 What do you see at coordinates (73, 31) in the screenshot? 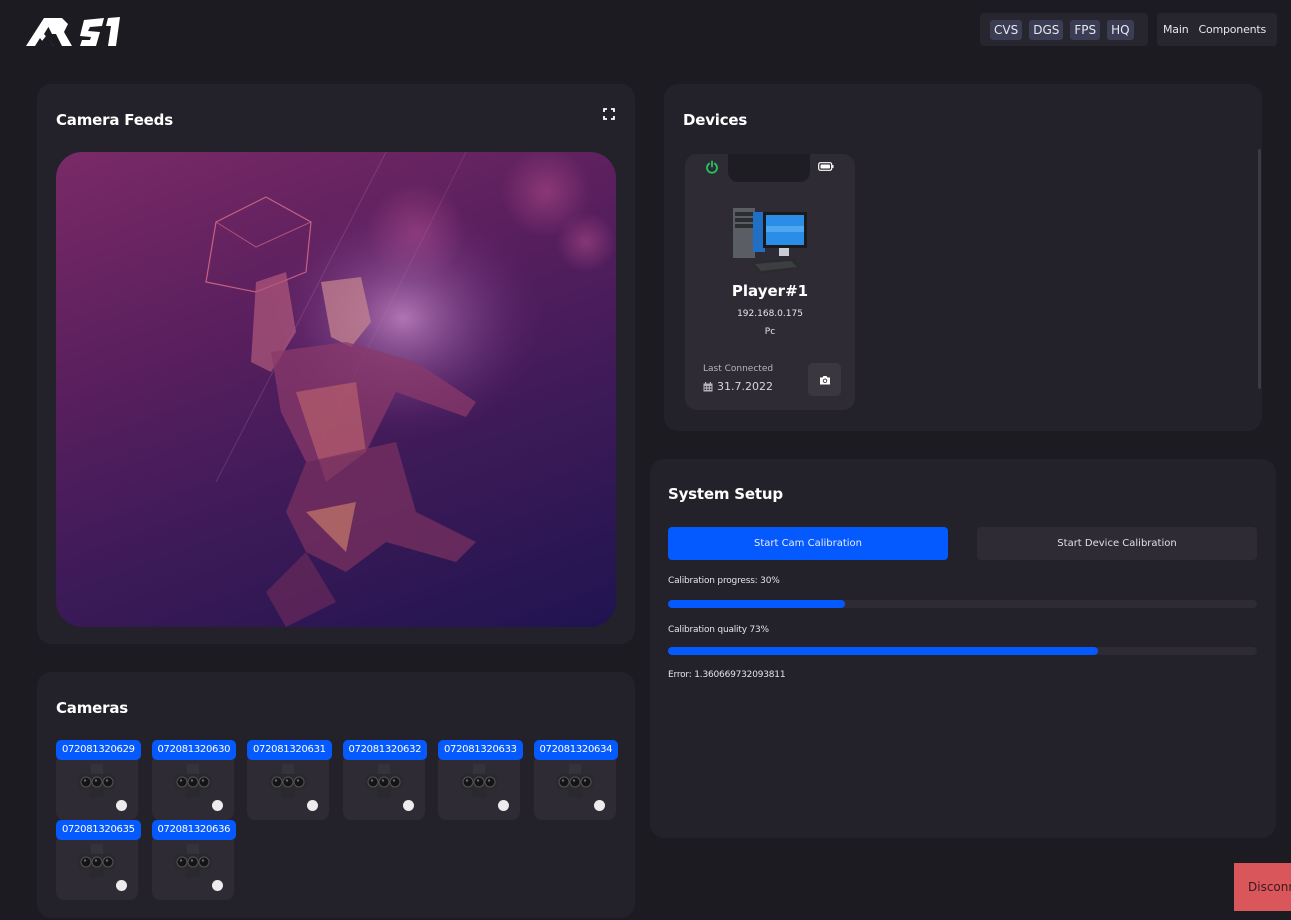
I see `ar51-logo` at bounding box center [73, 31].